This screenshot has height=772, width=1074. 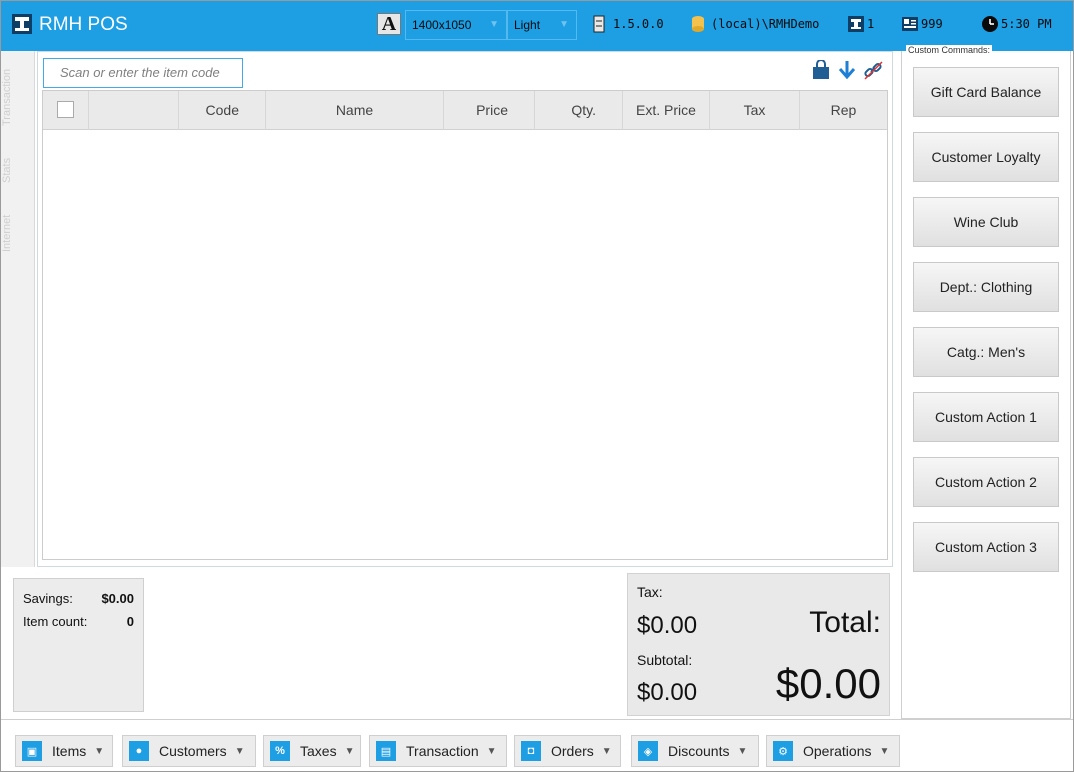 What do you see at coordinates (18, 97) in the screenshot?
I see `tab-transaction: Transaction` at bounding box center [18, 97].